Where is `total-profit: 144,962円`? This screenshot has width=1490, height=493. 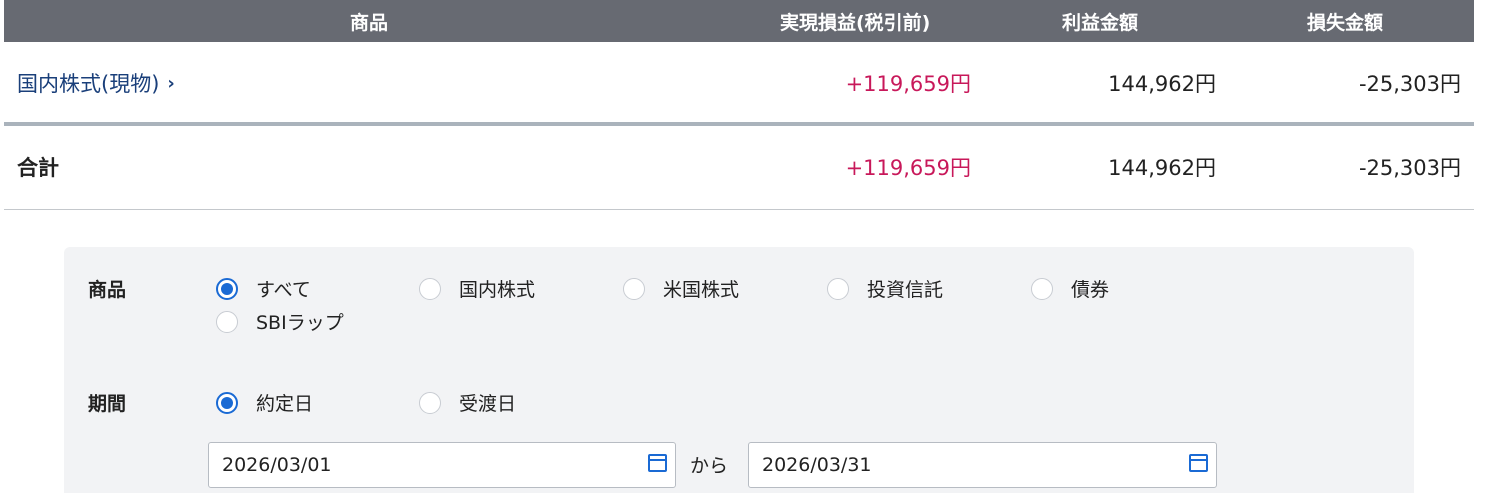 total-profit: 144,962円 is located at coordinates (1162, 168).